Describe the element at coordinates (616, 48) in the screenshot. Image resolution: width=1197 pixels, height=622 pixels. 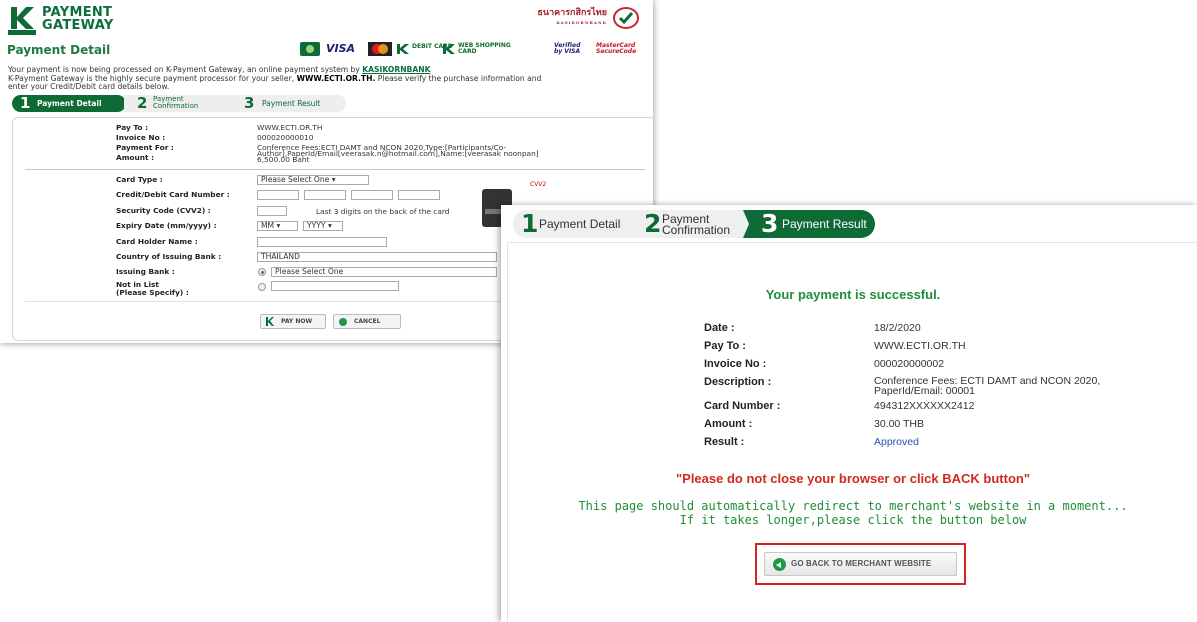
I see `mastercard-securecode-logo: MasterCard SecureCode` at that location.